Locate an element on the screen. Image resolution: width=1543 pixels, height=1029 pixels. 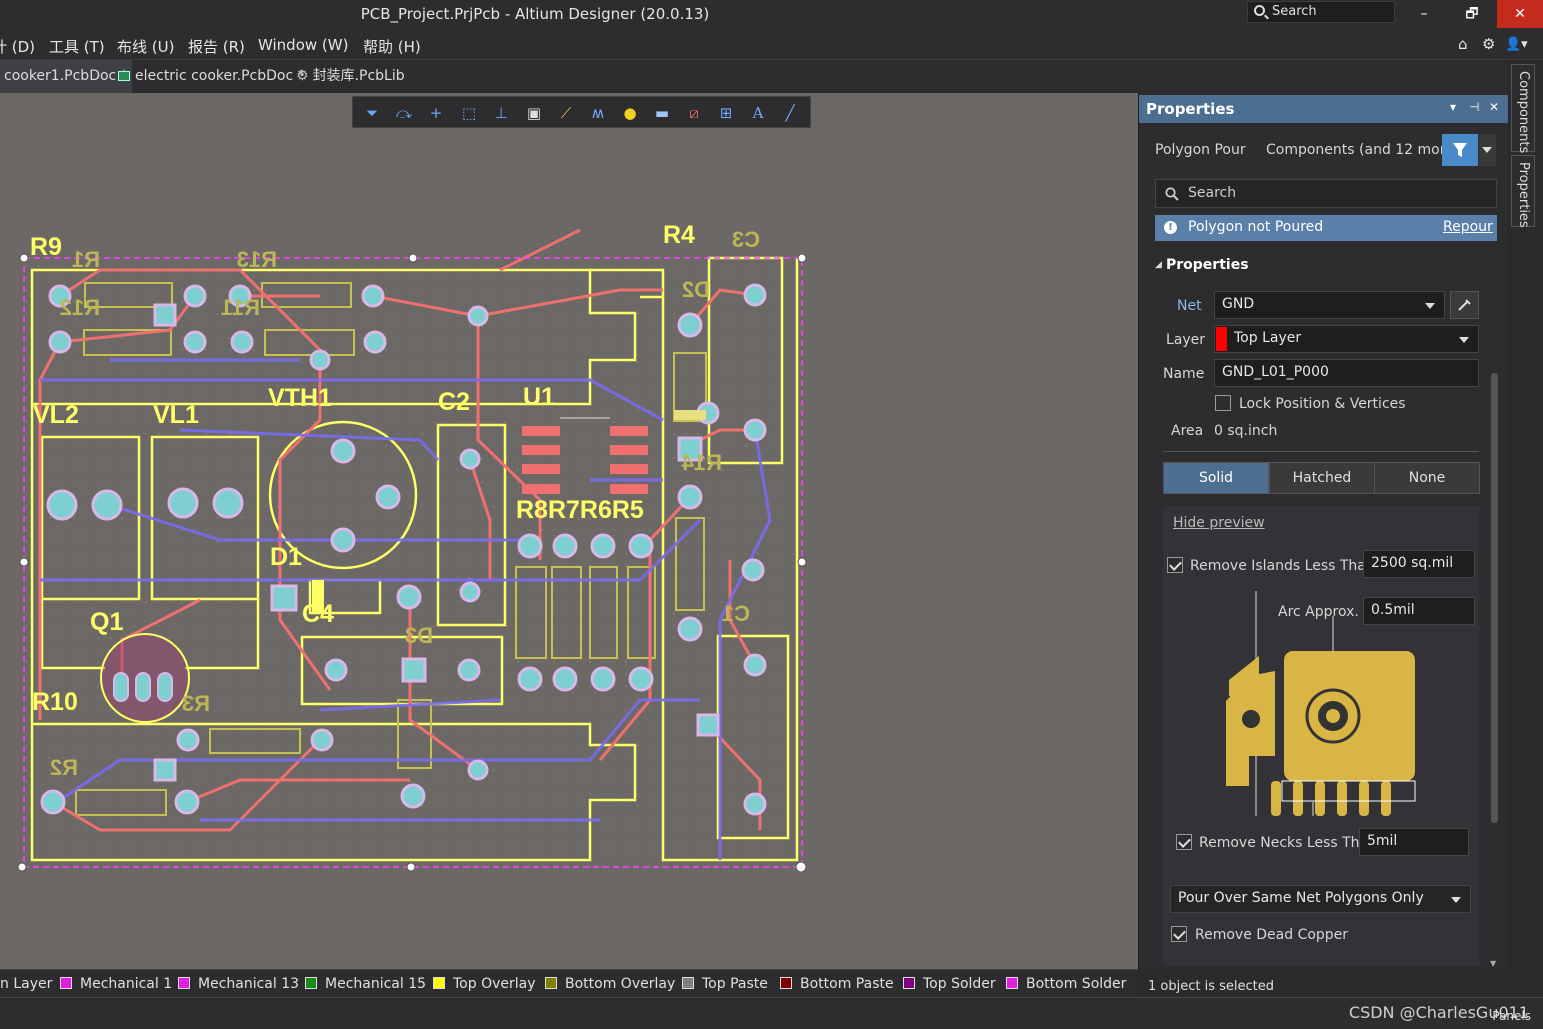
collapse-icon: ◢ is located at coordinates (1158, 265).